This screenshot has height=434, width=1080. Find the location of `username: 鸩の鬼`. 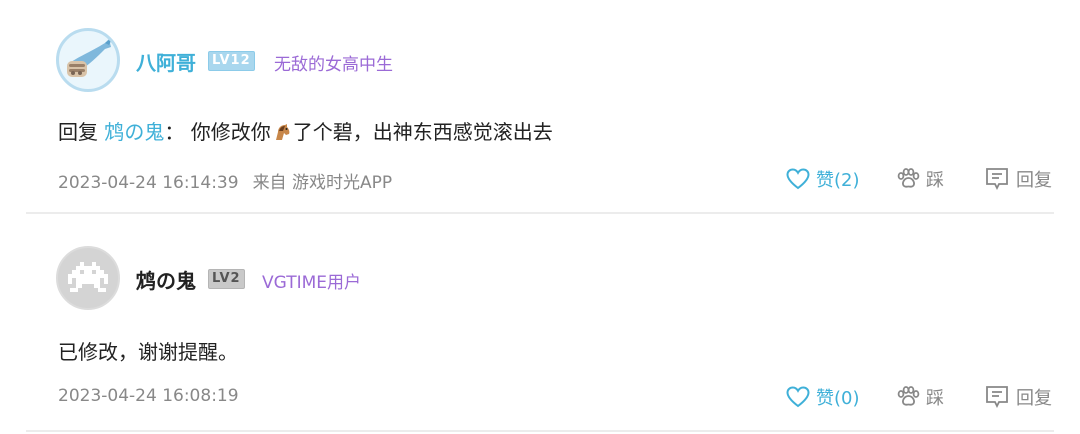

username: 鸩の鬼 is located at coordinates (166, 279).